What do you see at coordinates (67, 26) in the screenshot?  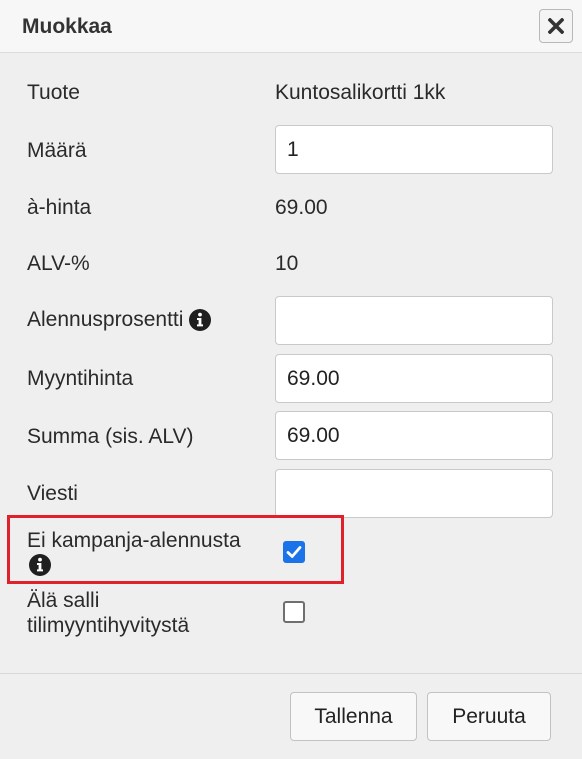 I see `dialog-title: Muokkaa` at bounding box center [67, 26].